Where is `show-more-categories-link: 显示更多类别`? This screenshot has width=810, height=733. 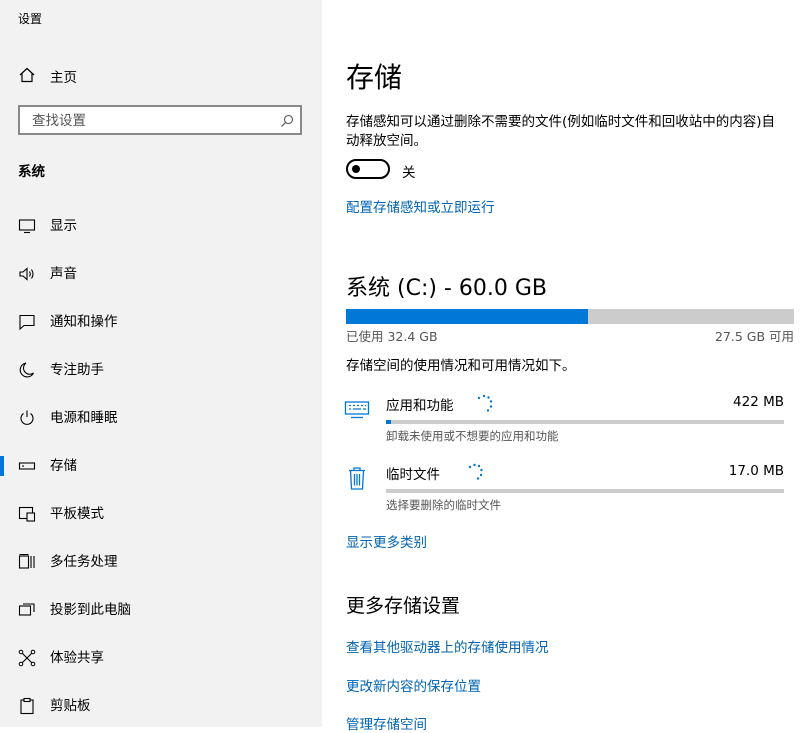 show-more-categories-link: 显示更多类别 is located at coordinates (386, 541).